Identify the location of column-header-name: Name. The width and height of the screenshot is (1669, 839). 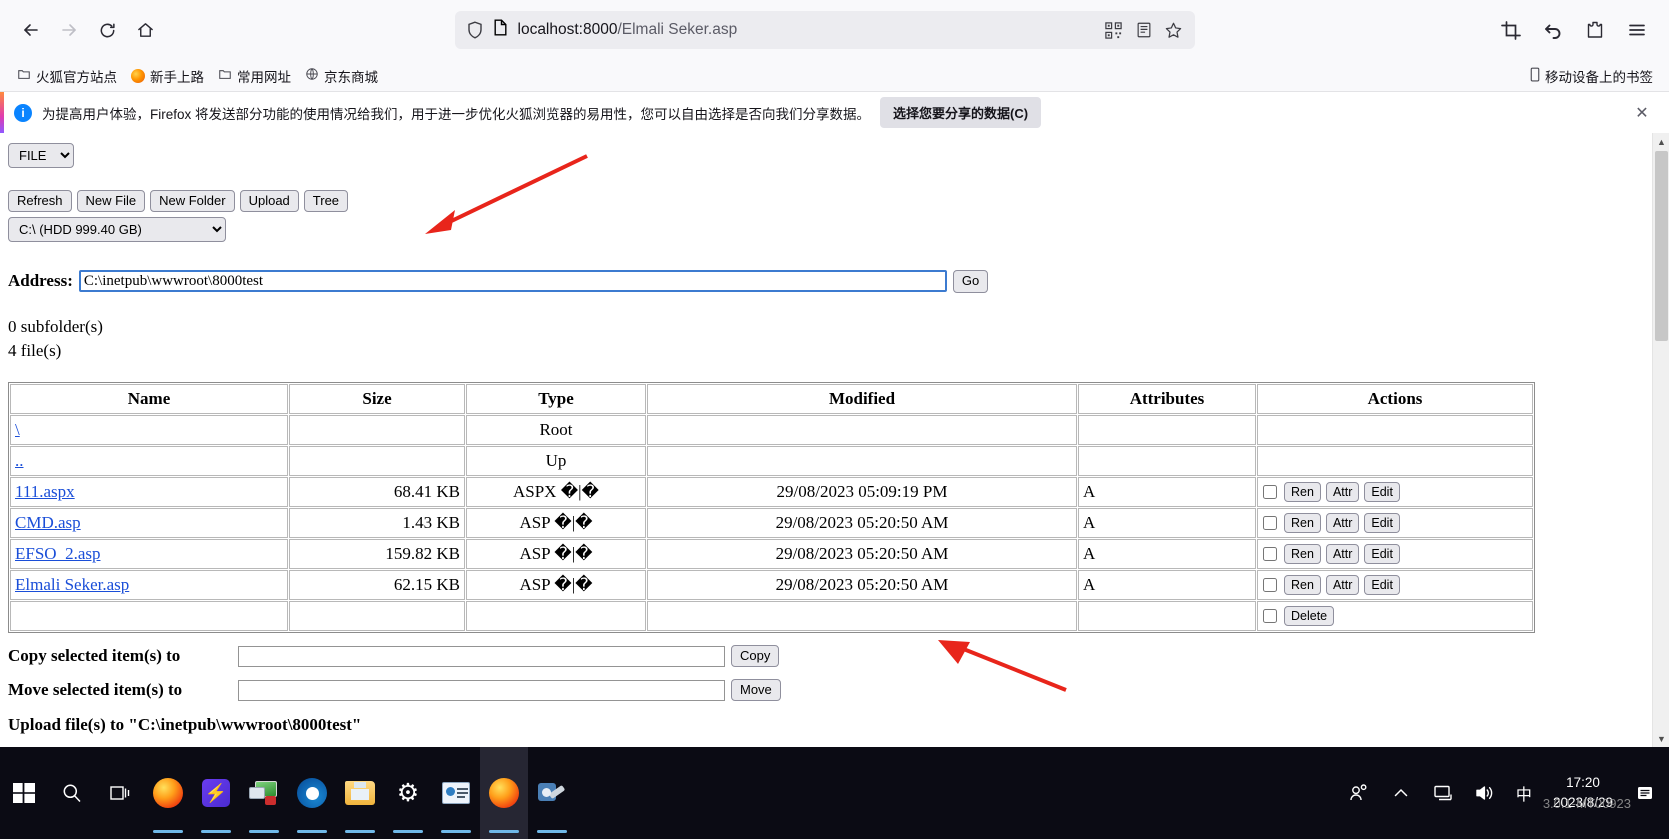
(149, 398).